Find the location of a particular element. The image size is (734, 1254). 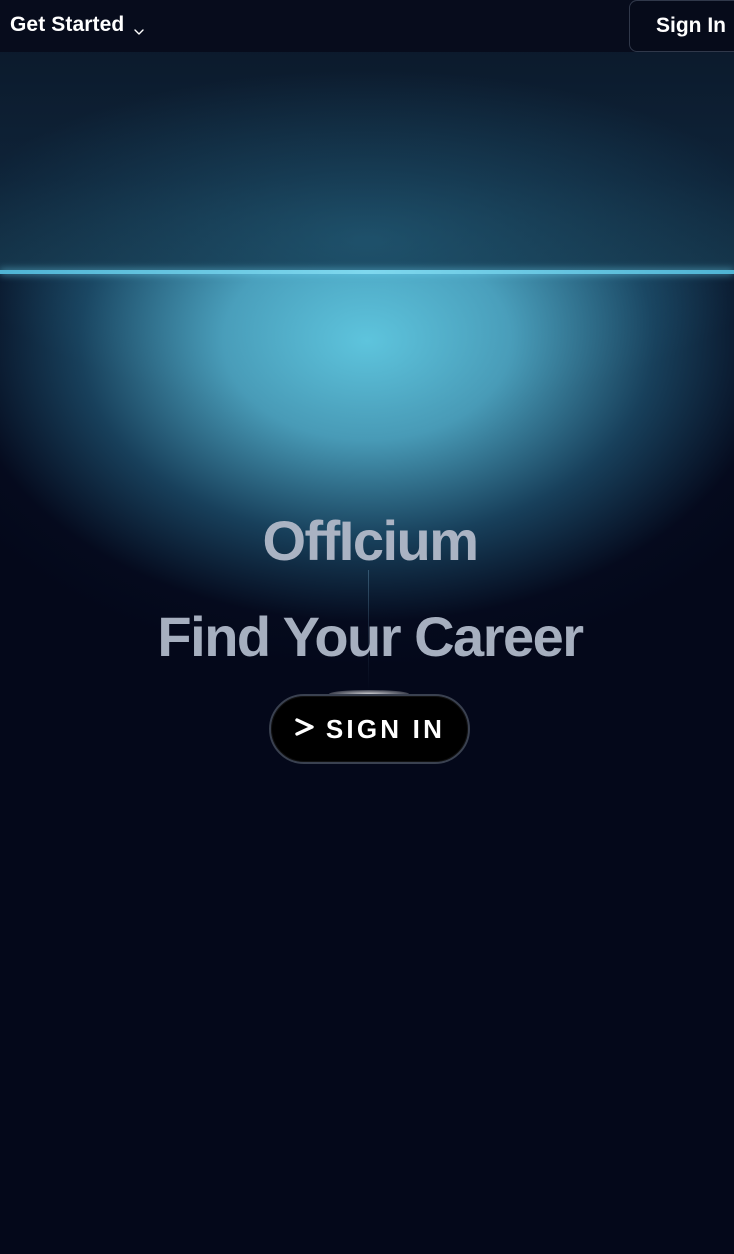

cta-container: SIGN IN is located at coordinates (369, 727).